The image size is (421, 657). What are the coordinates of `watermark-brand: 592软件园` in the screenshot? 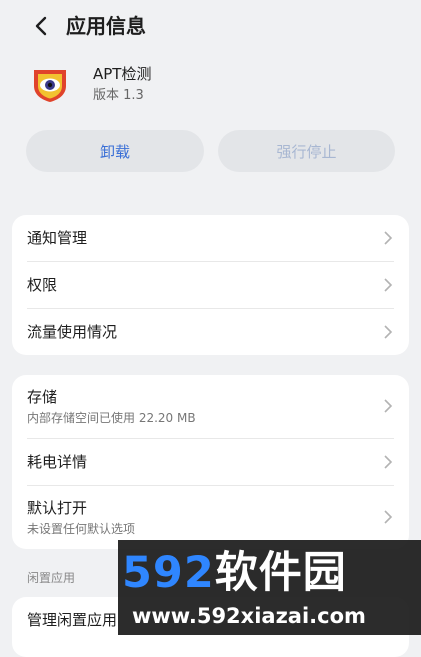 It's located at (234, 573).